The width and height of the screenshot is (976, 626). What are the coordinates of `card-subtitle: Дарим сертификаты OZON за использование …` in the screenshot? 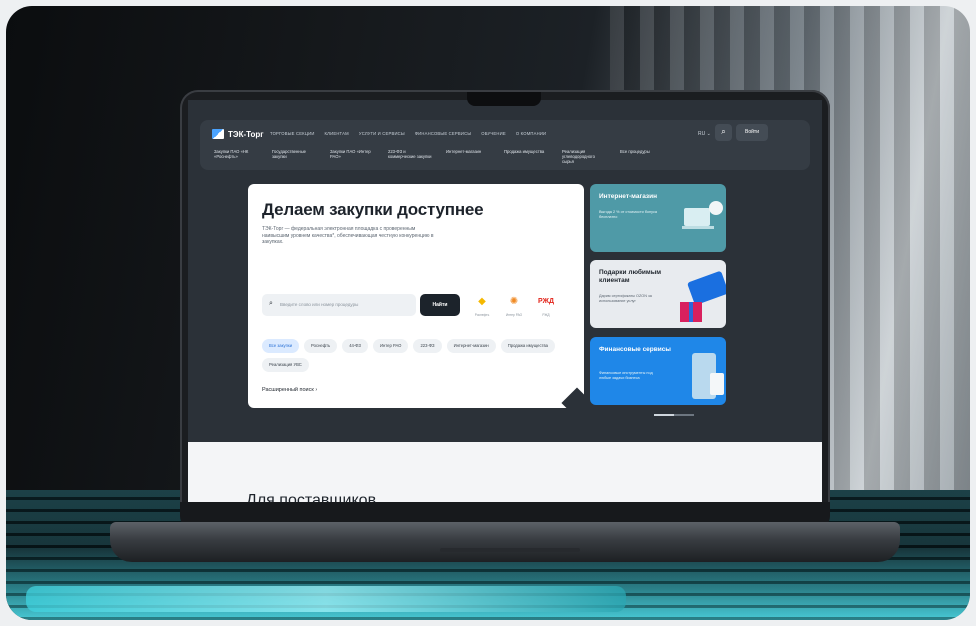 It's located at (625, 298).